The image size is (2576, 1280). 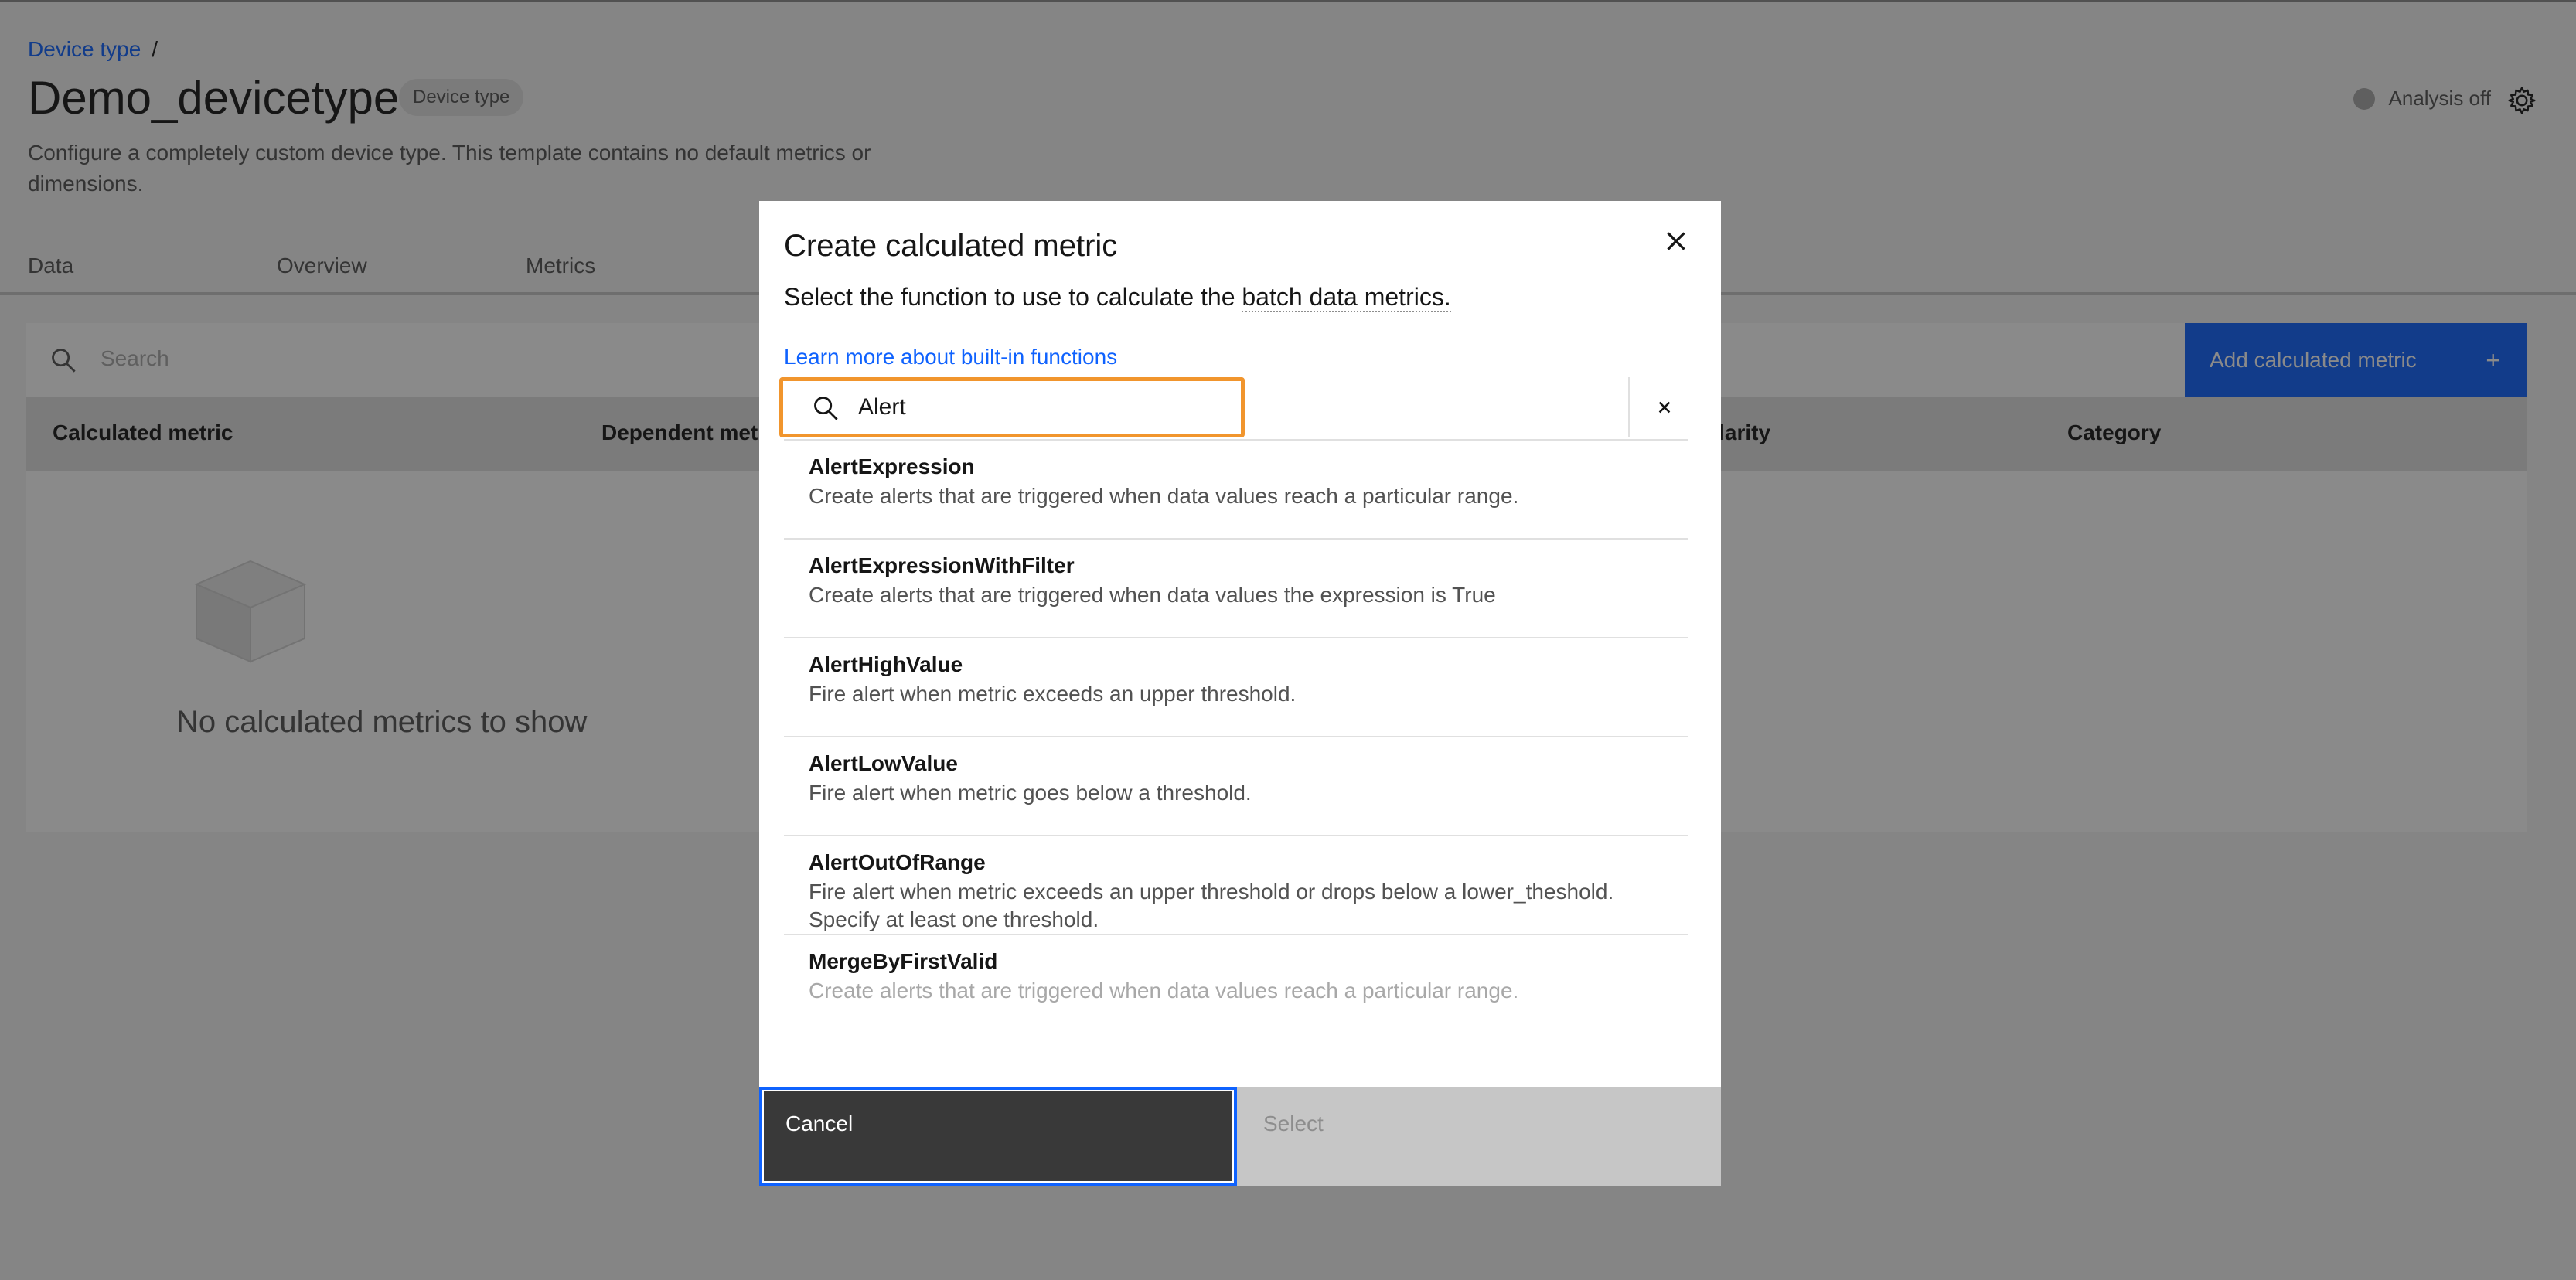 I want to click on modal-footer: Cancel Select, so click(x=1240, y=1136).